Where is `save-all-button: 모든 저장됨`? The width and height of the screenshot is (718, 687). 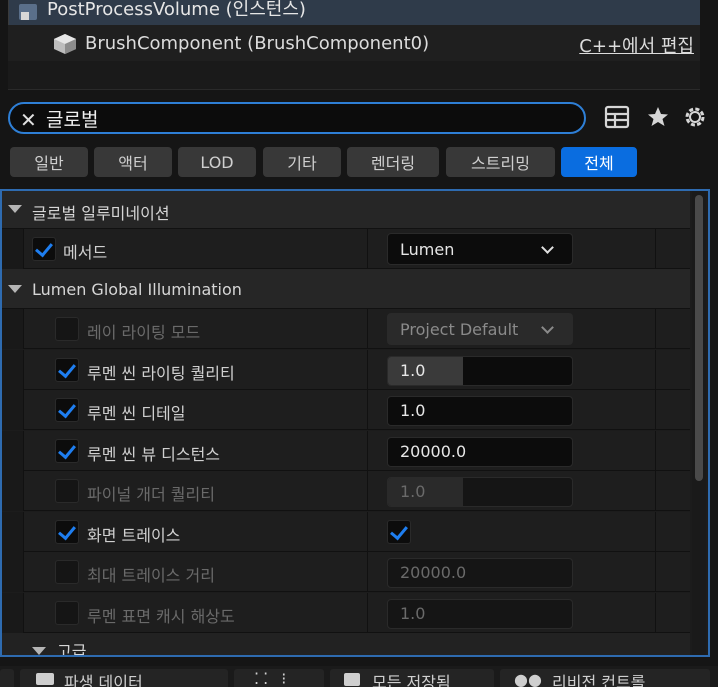
save-all-button: 모든 저장됨 is located at coordinates (412, 678).